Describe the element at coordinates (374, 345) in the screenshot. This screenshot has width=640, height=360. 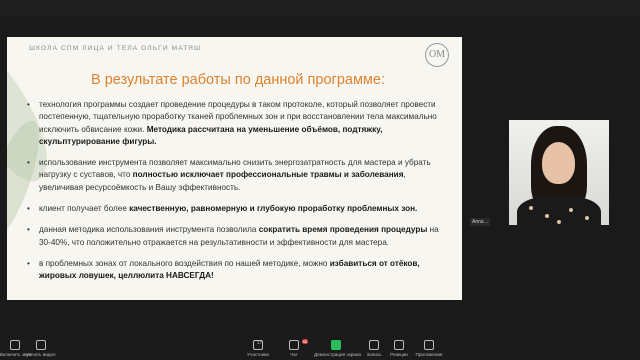
I see `record-icon` at that location.